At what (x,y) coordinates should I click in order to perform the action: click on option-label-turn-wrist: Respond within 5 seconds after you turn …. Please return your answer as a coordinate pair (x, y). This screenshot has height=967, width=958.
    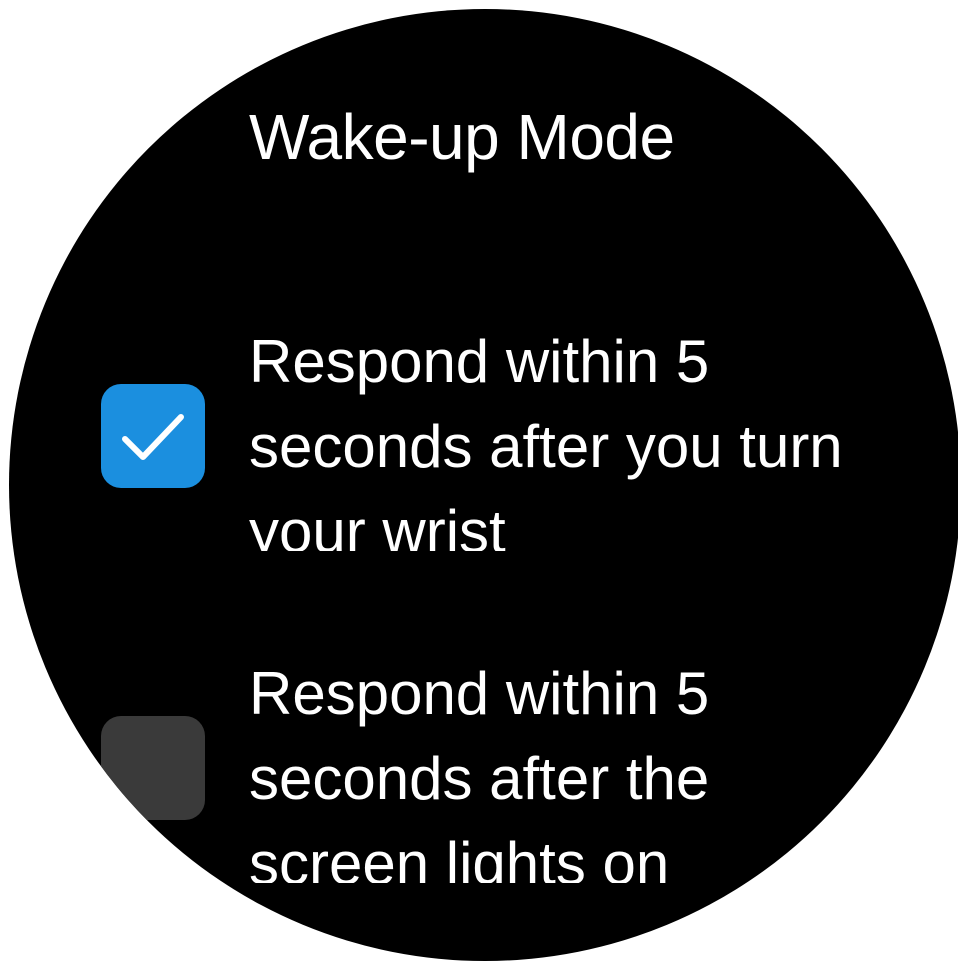
    Looking at the image, I should click on (546, 435).